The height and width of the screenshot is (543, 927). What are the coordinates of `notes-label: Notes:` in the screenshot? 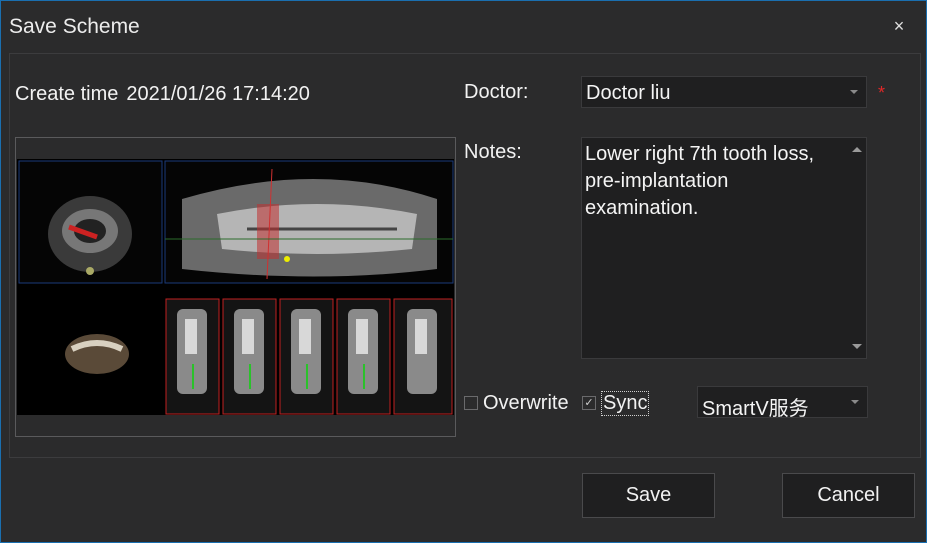 It's located at (493, 152).